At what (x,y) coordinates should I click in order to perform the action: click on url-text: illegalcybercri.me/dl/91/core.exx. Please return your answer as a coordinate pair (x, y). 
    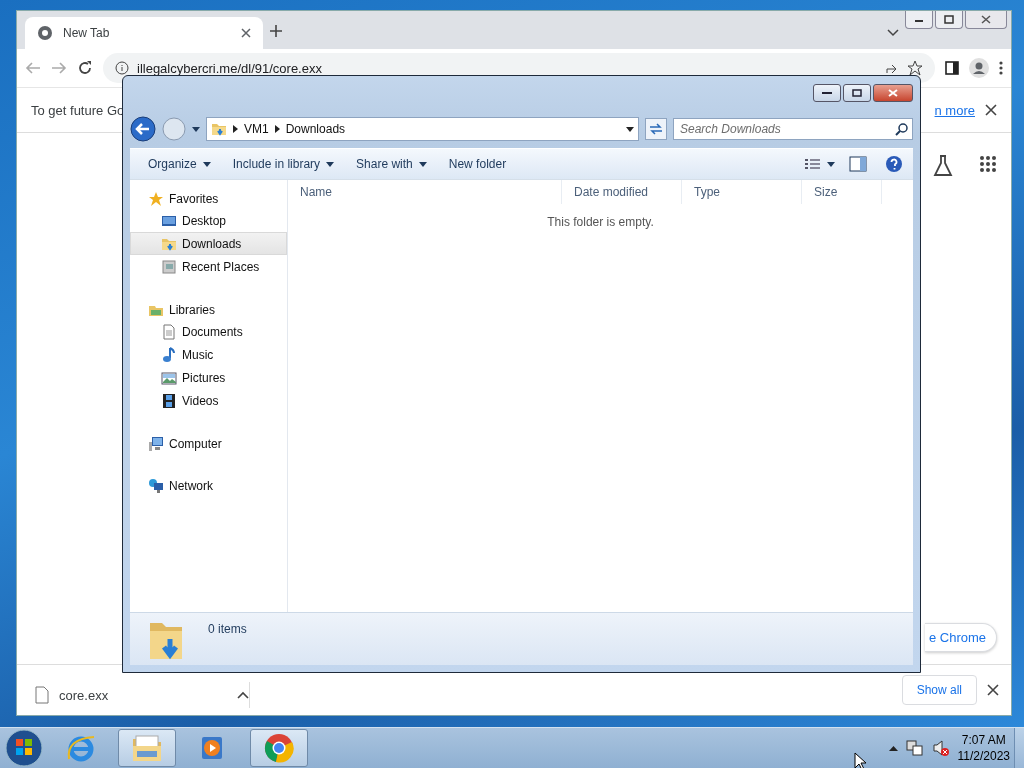
    Looking at the image, I should click on (230, 68).